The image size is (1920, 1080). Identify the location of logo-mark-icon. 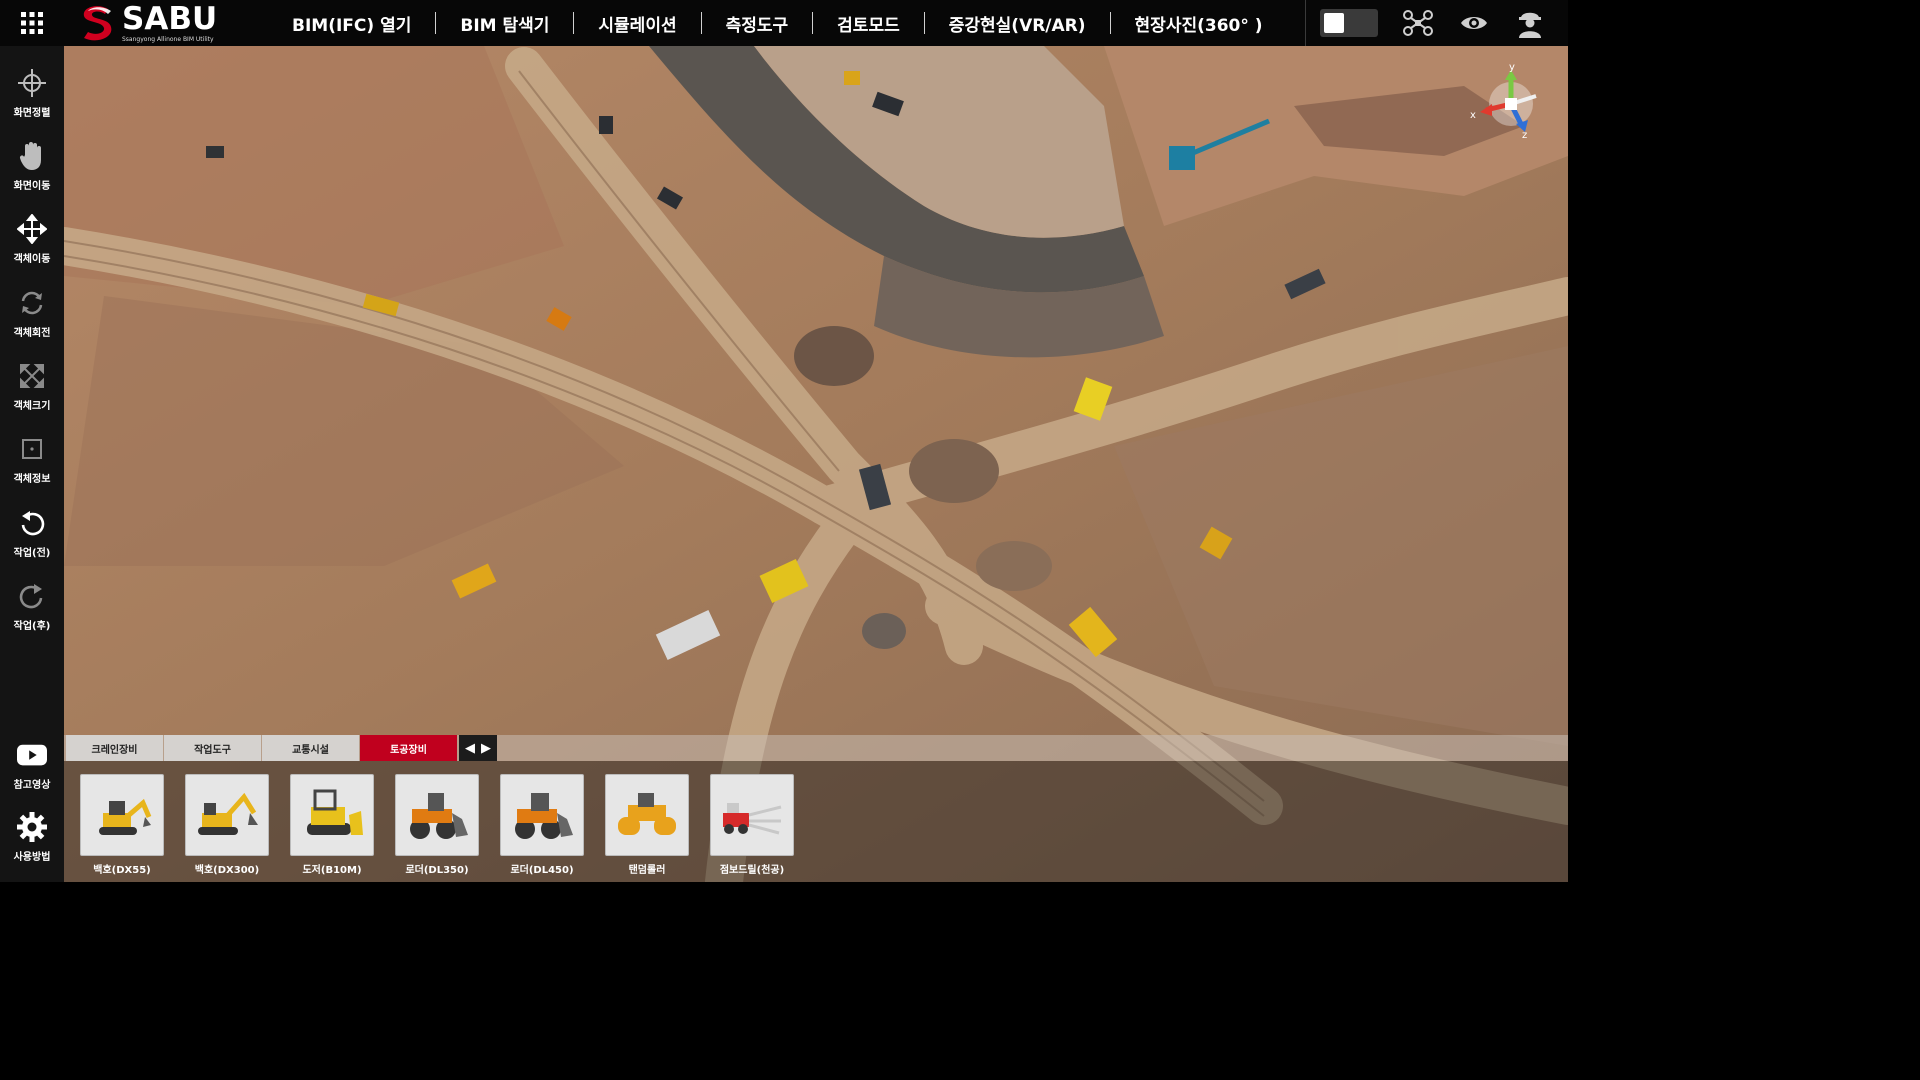
(97, 23).